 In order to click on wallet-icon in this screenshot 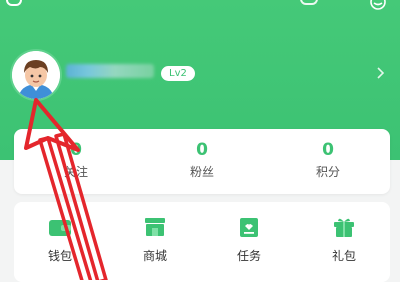, I will do `click(60, 228)`.